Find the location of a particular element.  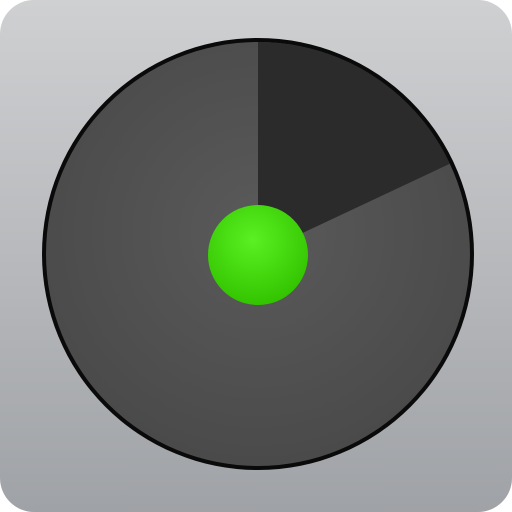

center-knob is located at coordinates (258, 255).